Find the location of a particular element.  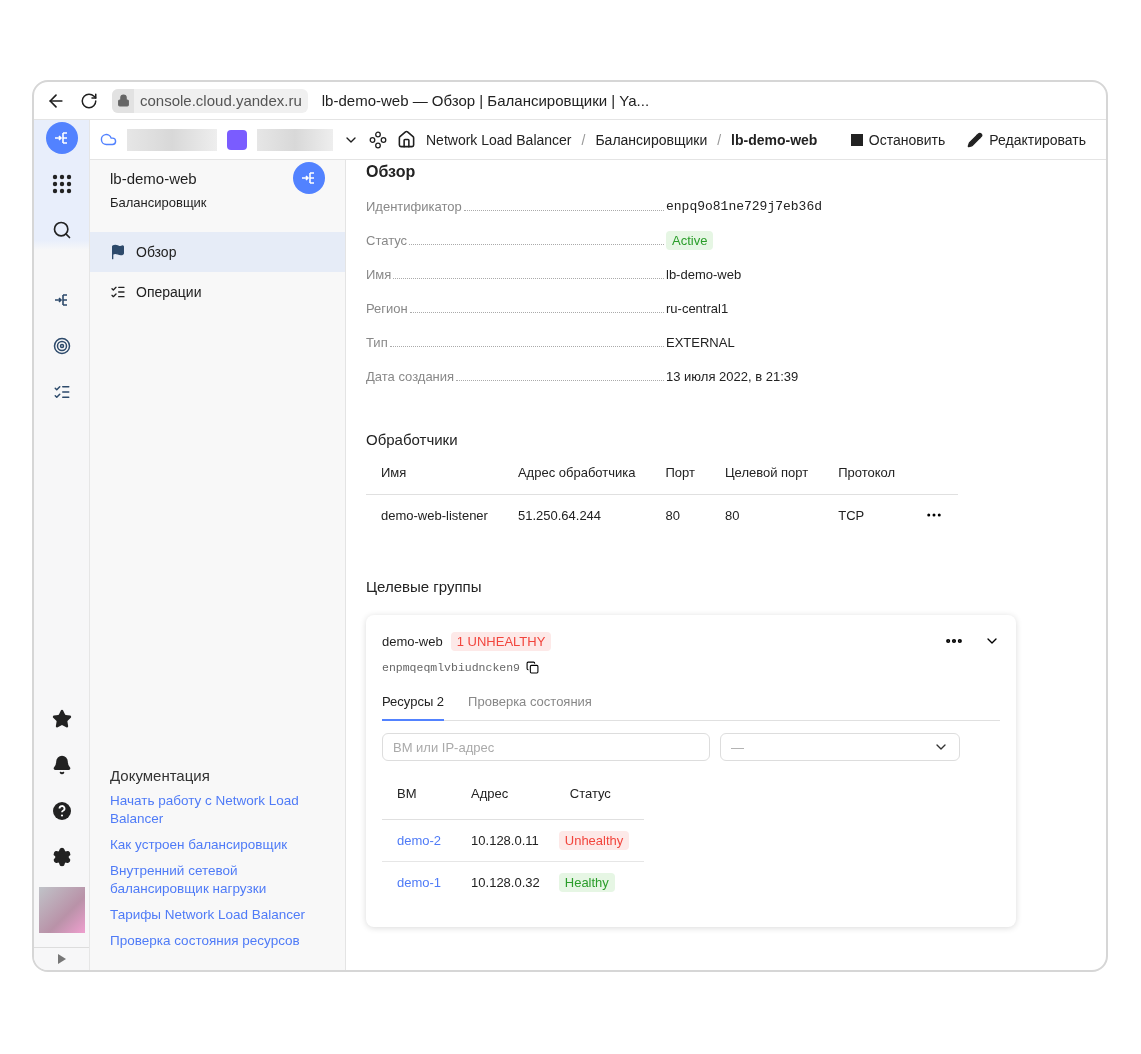

field-label: Идентификатор is located at coordinates (414, 206).